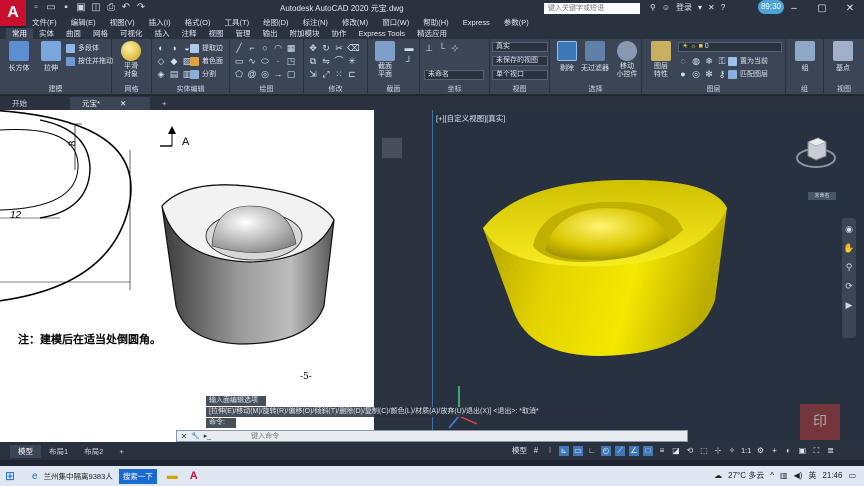 Image resolution: width=864 pixels, height=486 pixels. I want to click on tab-solid: 实体, so click(46, 33).